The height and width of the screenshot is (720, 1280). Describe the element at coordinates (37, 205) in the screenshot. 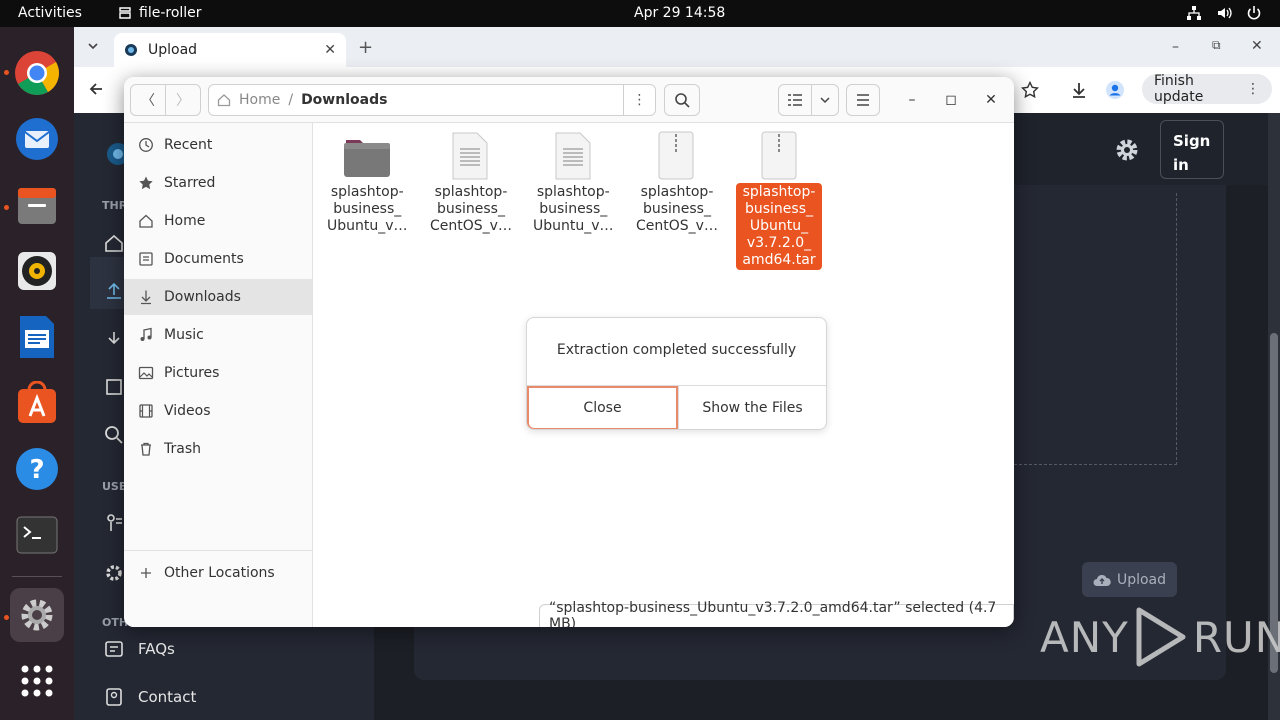

I see `files-icon` at that location.